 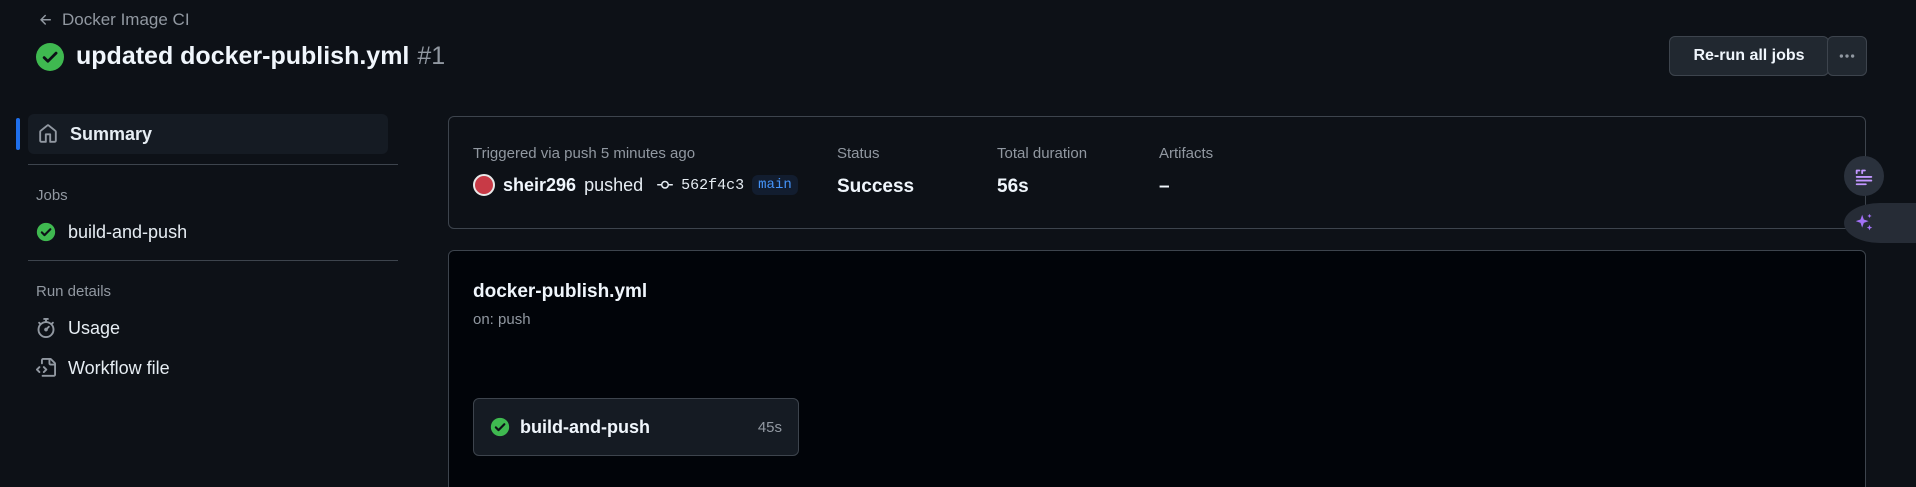 What do you see at coordinates (1186, 171) in the screenshot?
I see `artifacts-column: Artifacts –` at bounding box center [1186, 171].